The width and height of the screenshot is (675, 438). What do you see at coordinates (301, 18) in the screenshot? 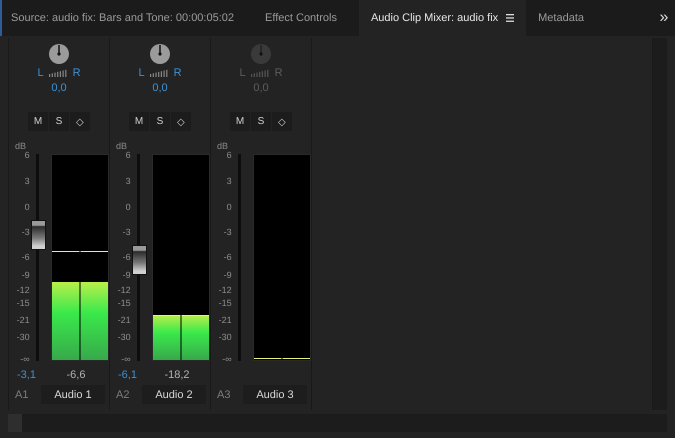
I see `panel-tab: Effect Controls` at bounding box center [301, 18].